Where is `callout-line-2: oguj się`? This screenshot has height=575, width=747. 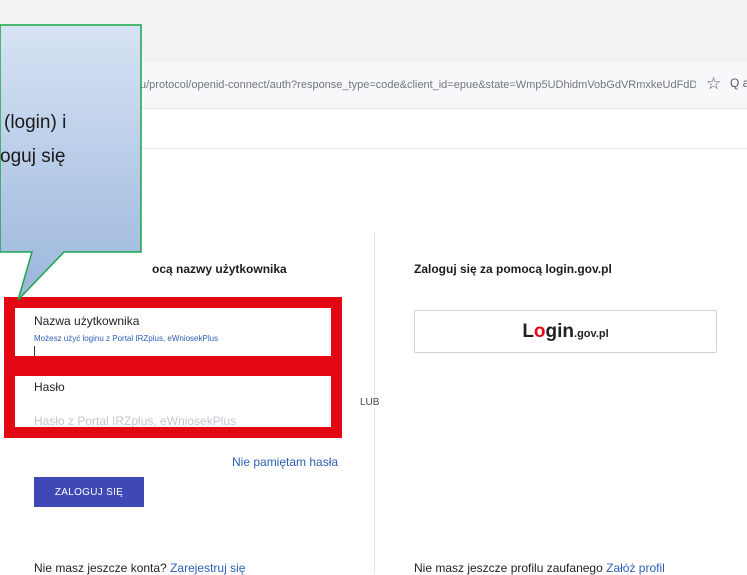 callout-line-2: oguj się is located at coordinates (33, 156).